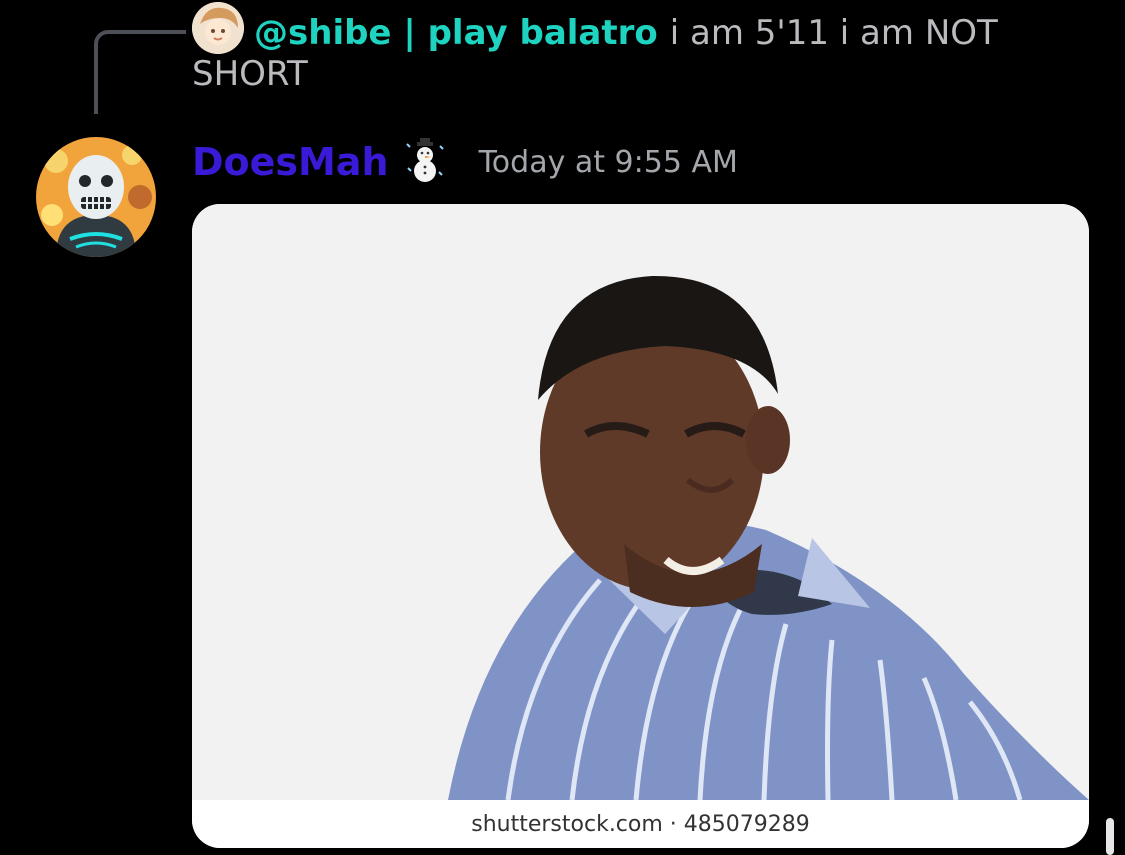  Describe the element at coordinates (425, 161) in the screenshot. I see `snowman-icon` at that location.